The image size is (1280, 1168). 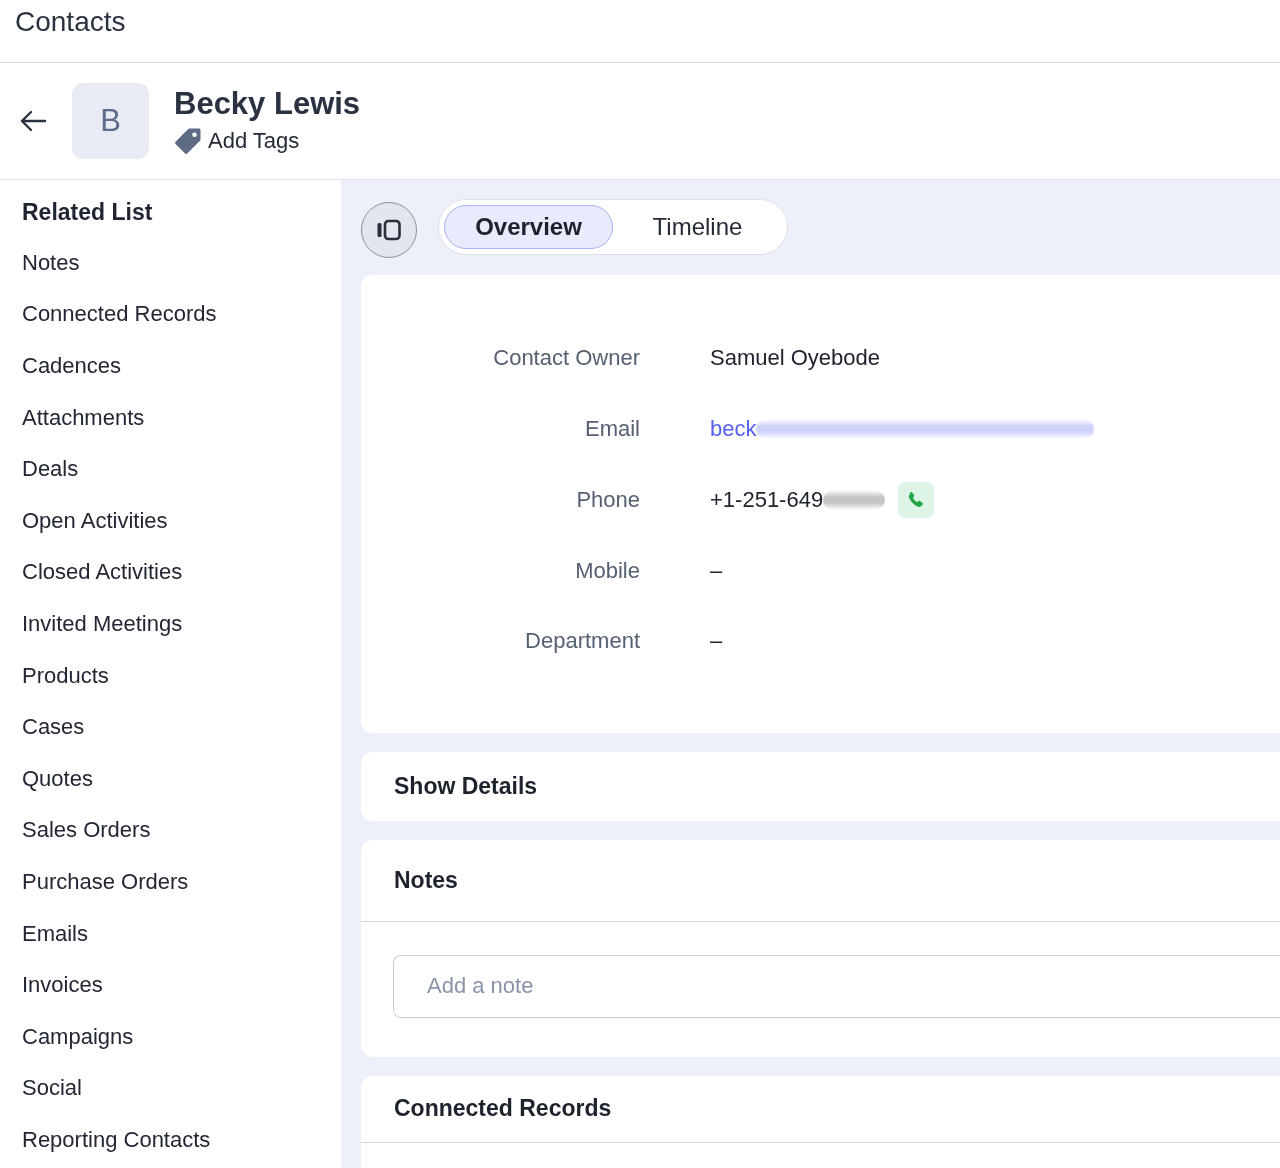 I want to click on field-label: Contact Owner, so click(x=566, y=358).